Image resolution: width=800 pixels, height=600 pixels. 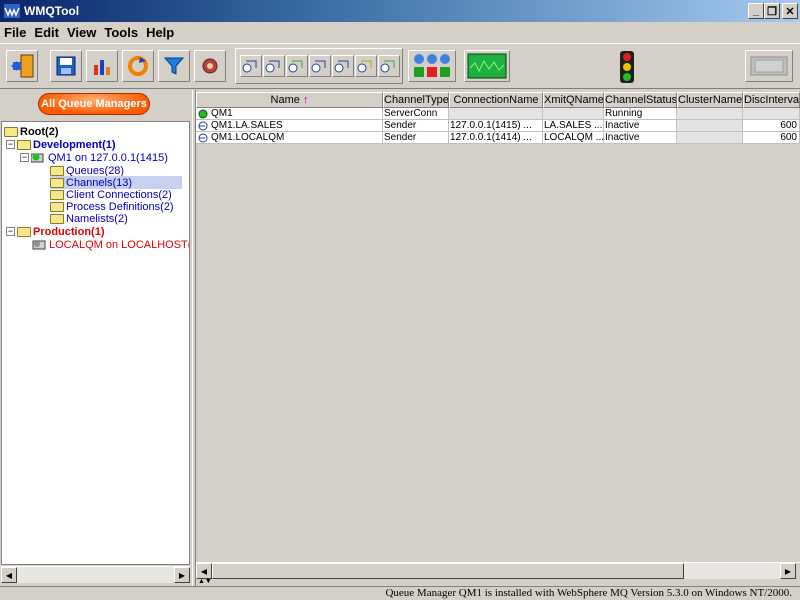 I want to click on splitter-arrows-icon: ▲▼, so click(x=205, y=581).